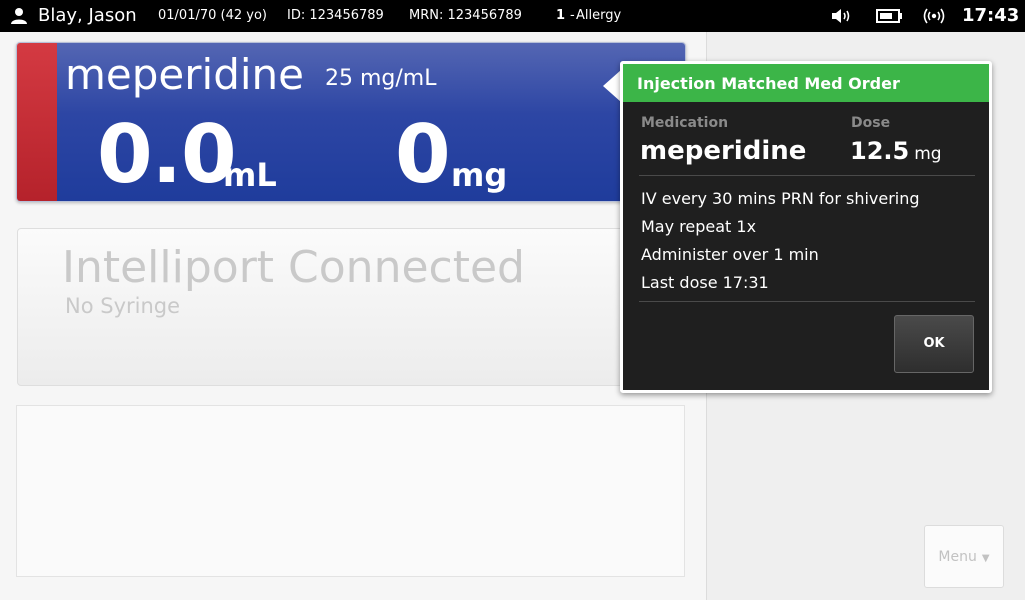  What do you see at coordinates (250, 175) in the screenshot?
I see `volume-unit: mL` at bounding box center [250, 175].